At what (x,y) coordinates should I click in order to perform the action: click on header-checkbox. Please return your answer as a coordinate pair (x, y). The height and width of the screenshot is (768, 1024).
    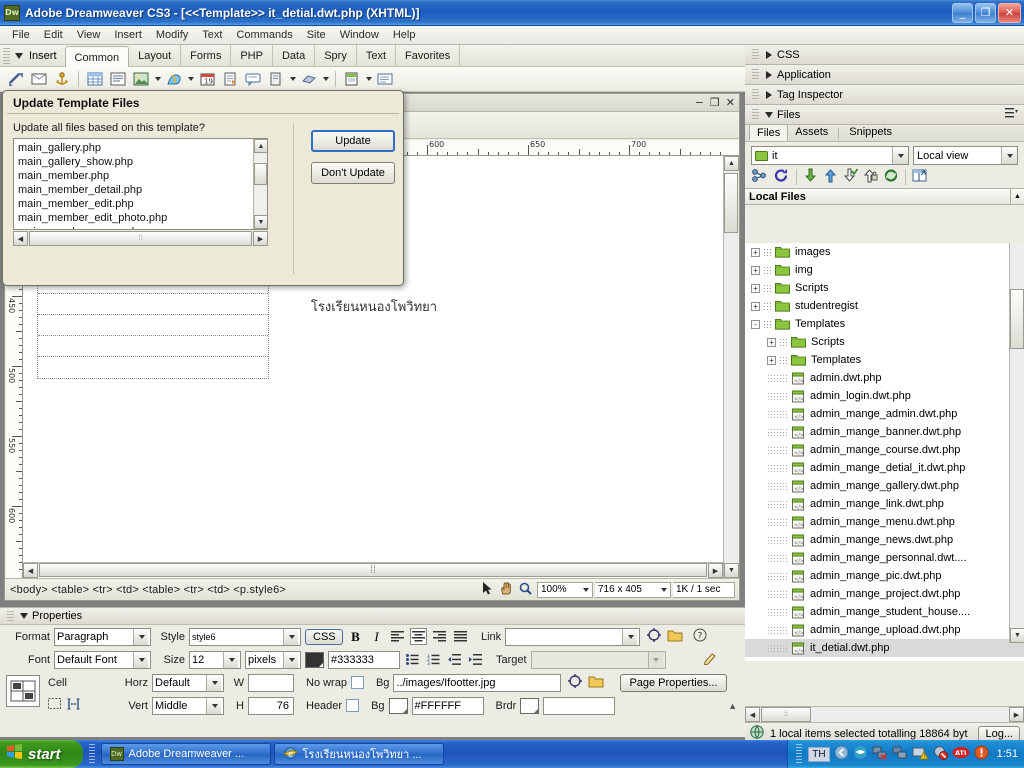
    Looking at the image, I should click on (353, 705).